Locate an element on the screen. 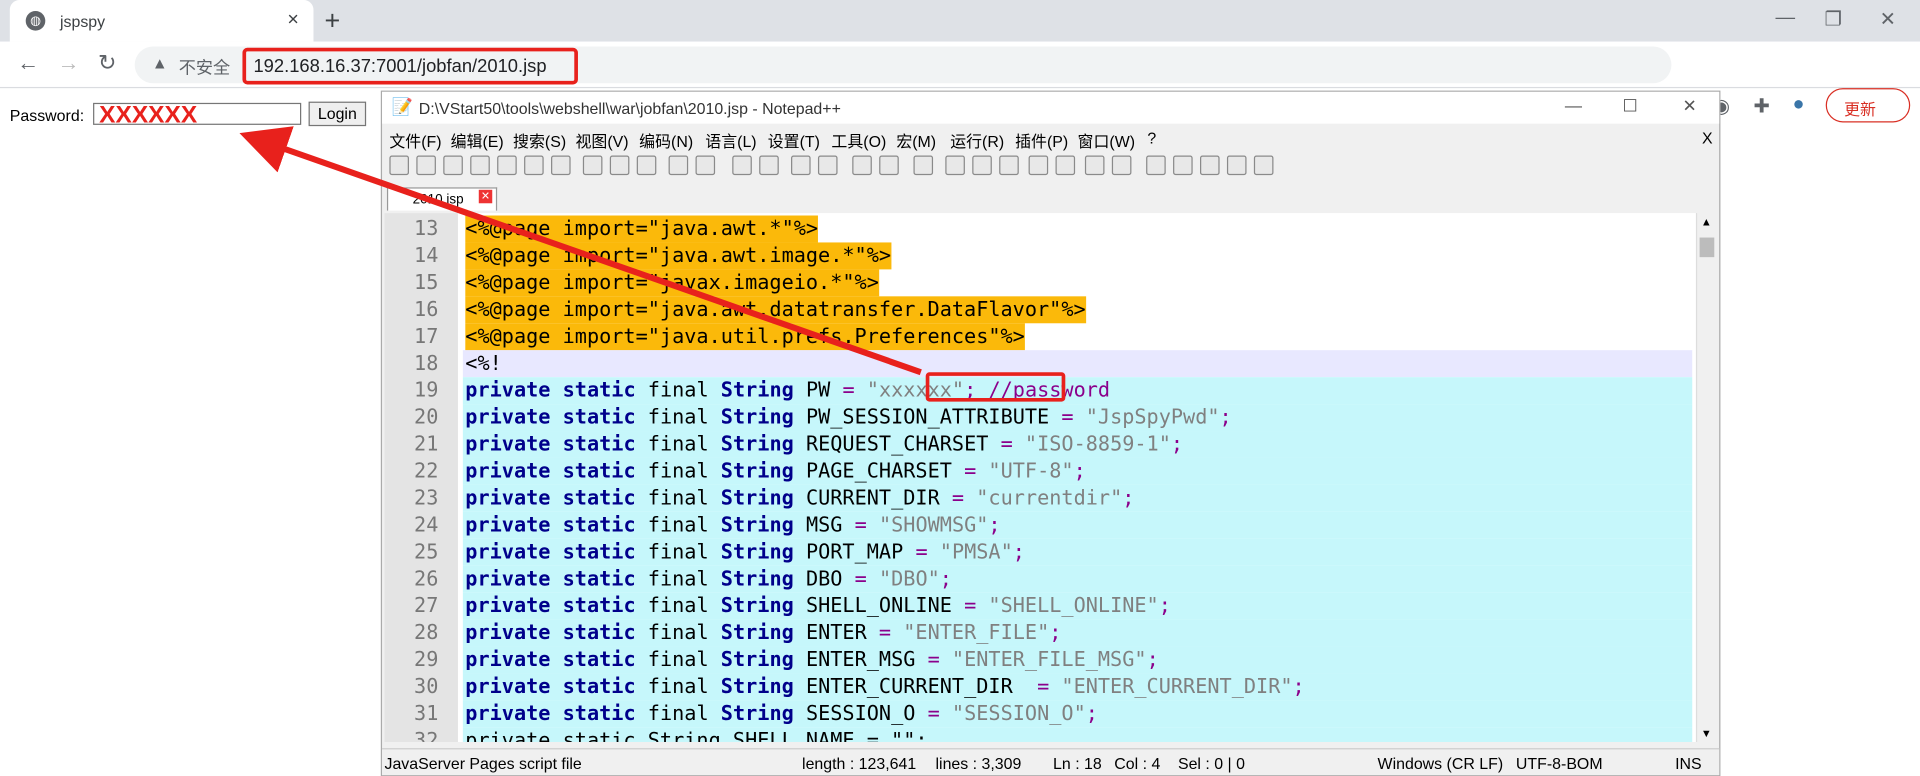 The height and width of the screenshot is (776, 1920). code-text: <%@page import="java.awt.image.*"%> is located at coordinates (678, 256).